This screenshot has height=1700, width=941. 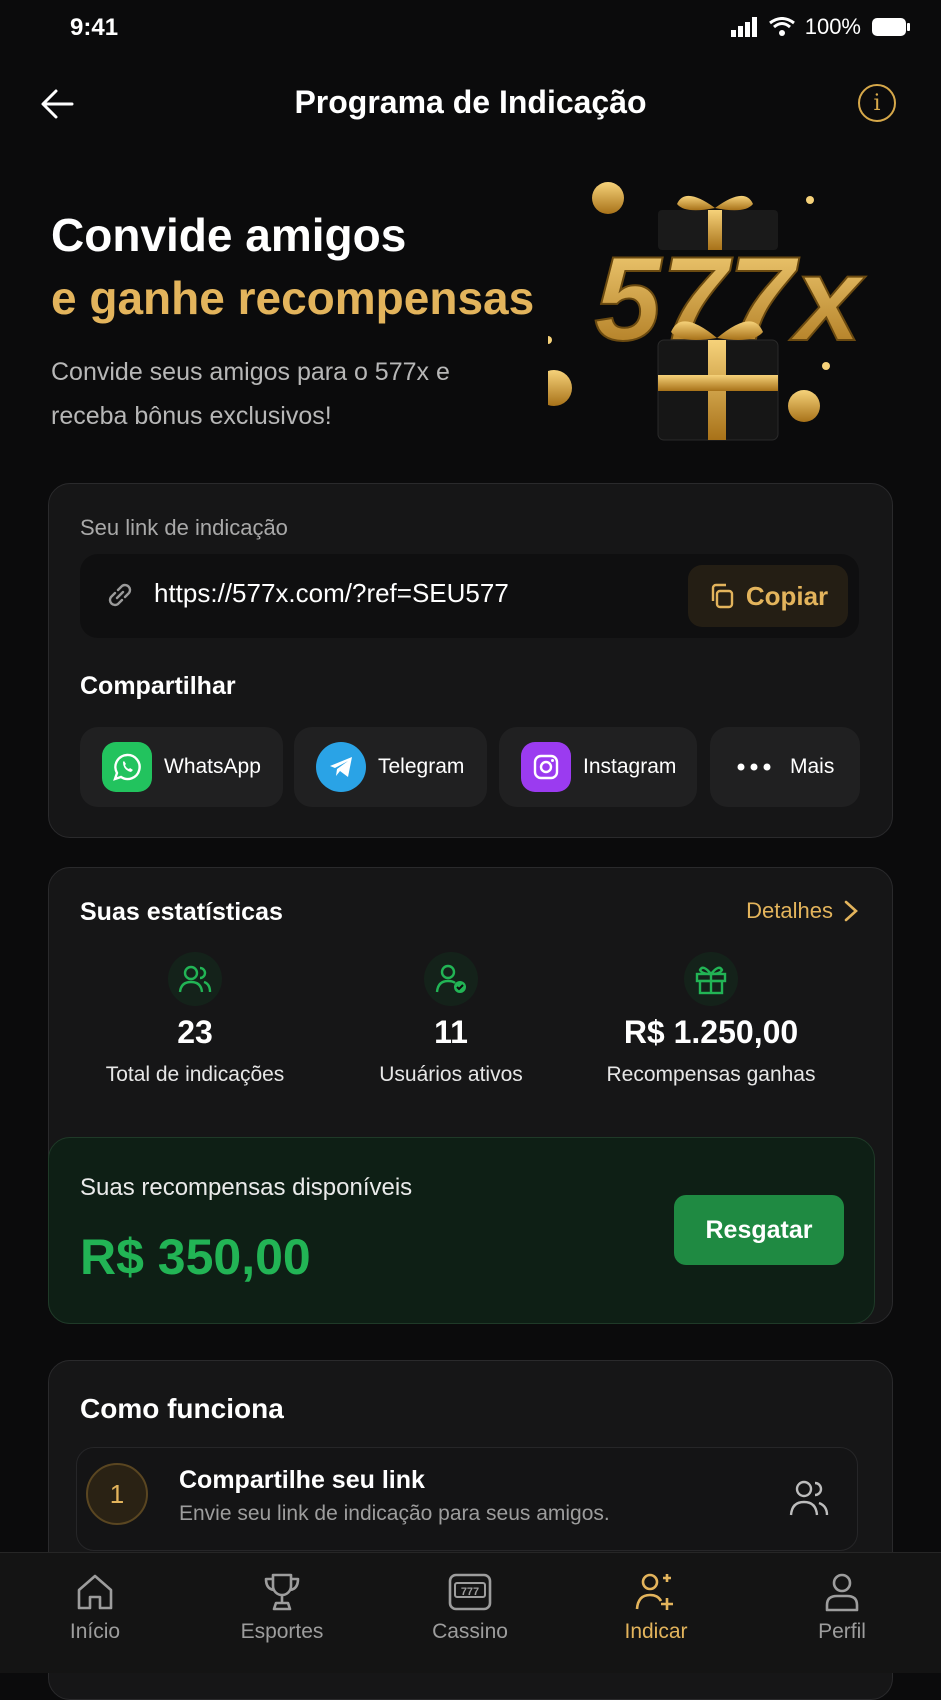 I want to click on details-link: Detalhes, so click(x=802, y=911).